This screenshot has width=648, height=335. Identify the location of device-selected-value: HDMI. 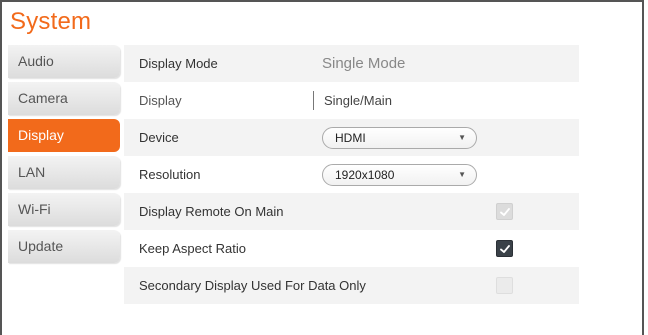
(350, 138).